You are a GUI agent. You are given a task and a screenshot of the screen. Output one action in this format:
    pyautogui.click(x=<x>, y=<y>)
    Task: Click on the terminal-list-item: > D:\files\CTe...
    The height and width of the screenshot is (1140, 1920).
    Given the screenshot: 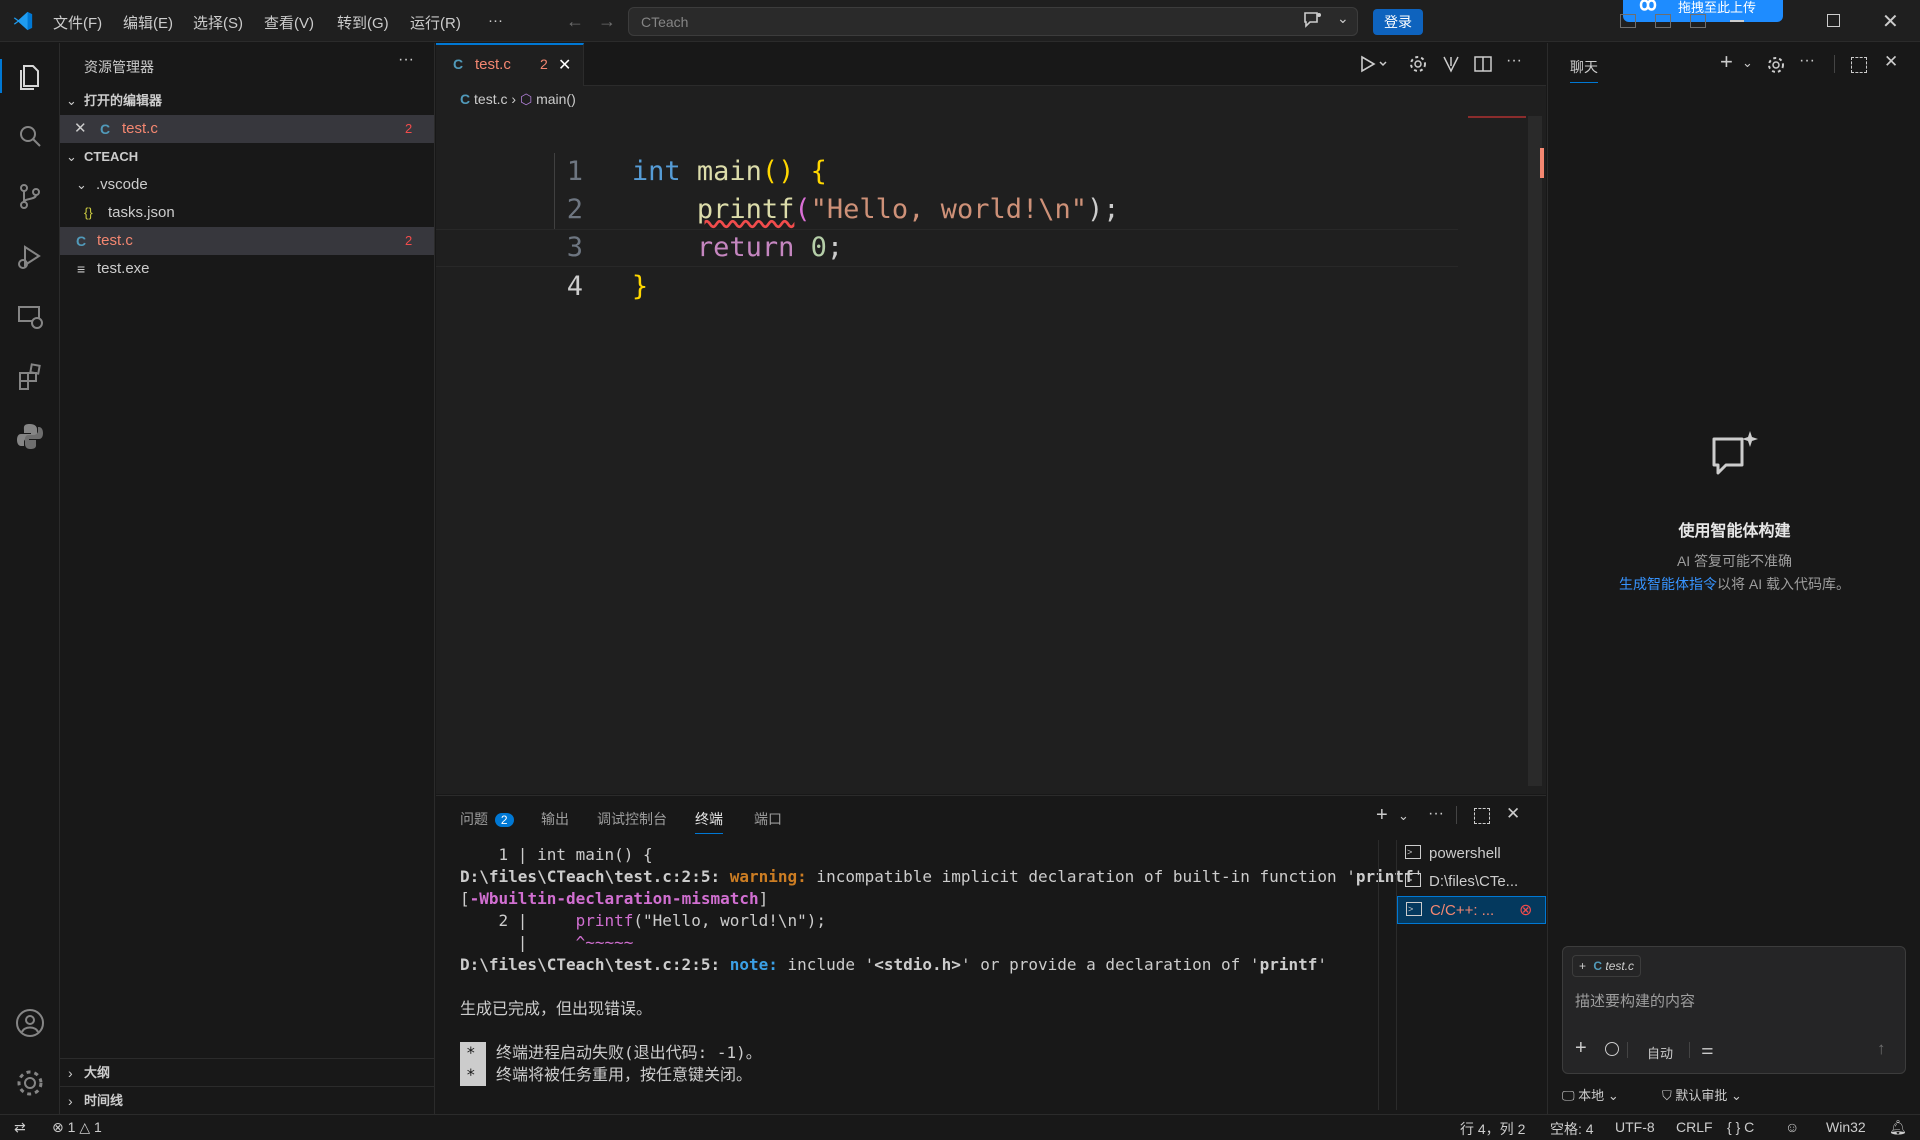 What is the action you would take?
    pyautogui.click(x=1471, y=882)
    